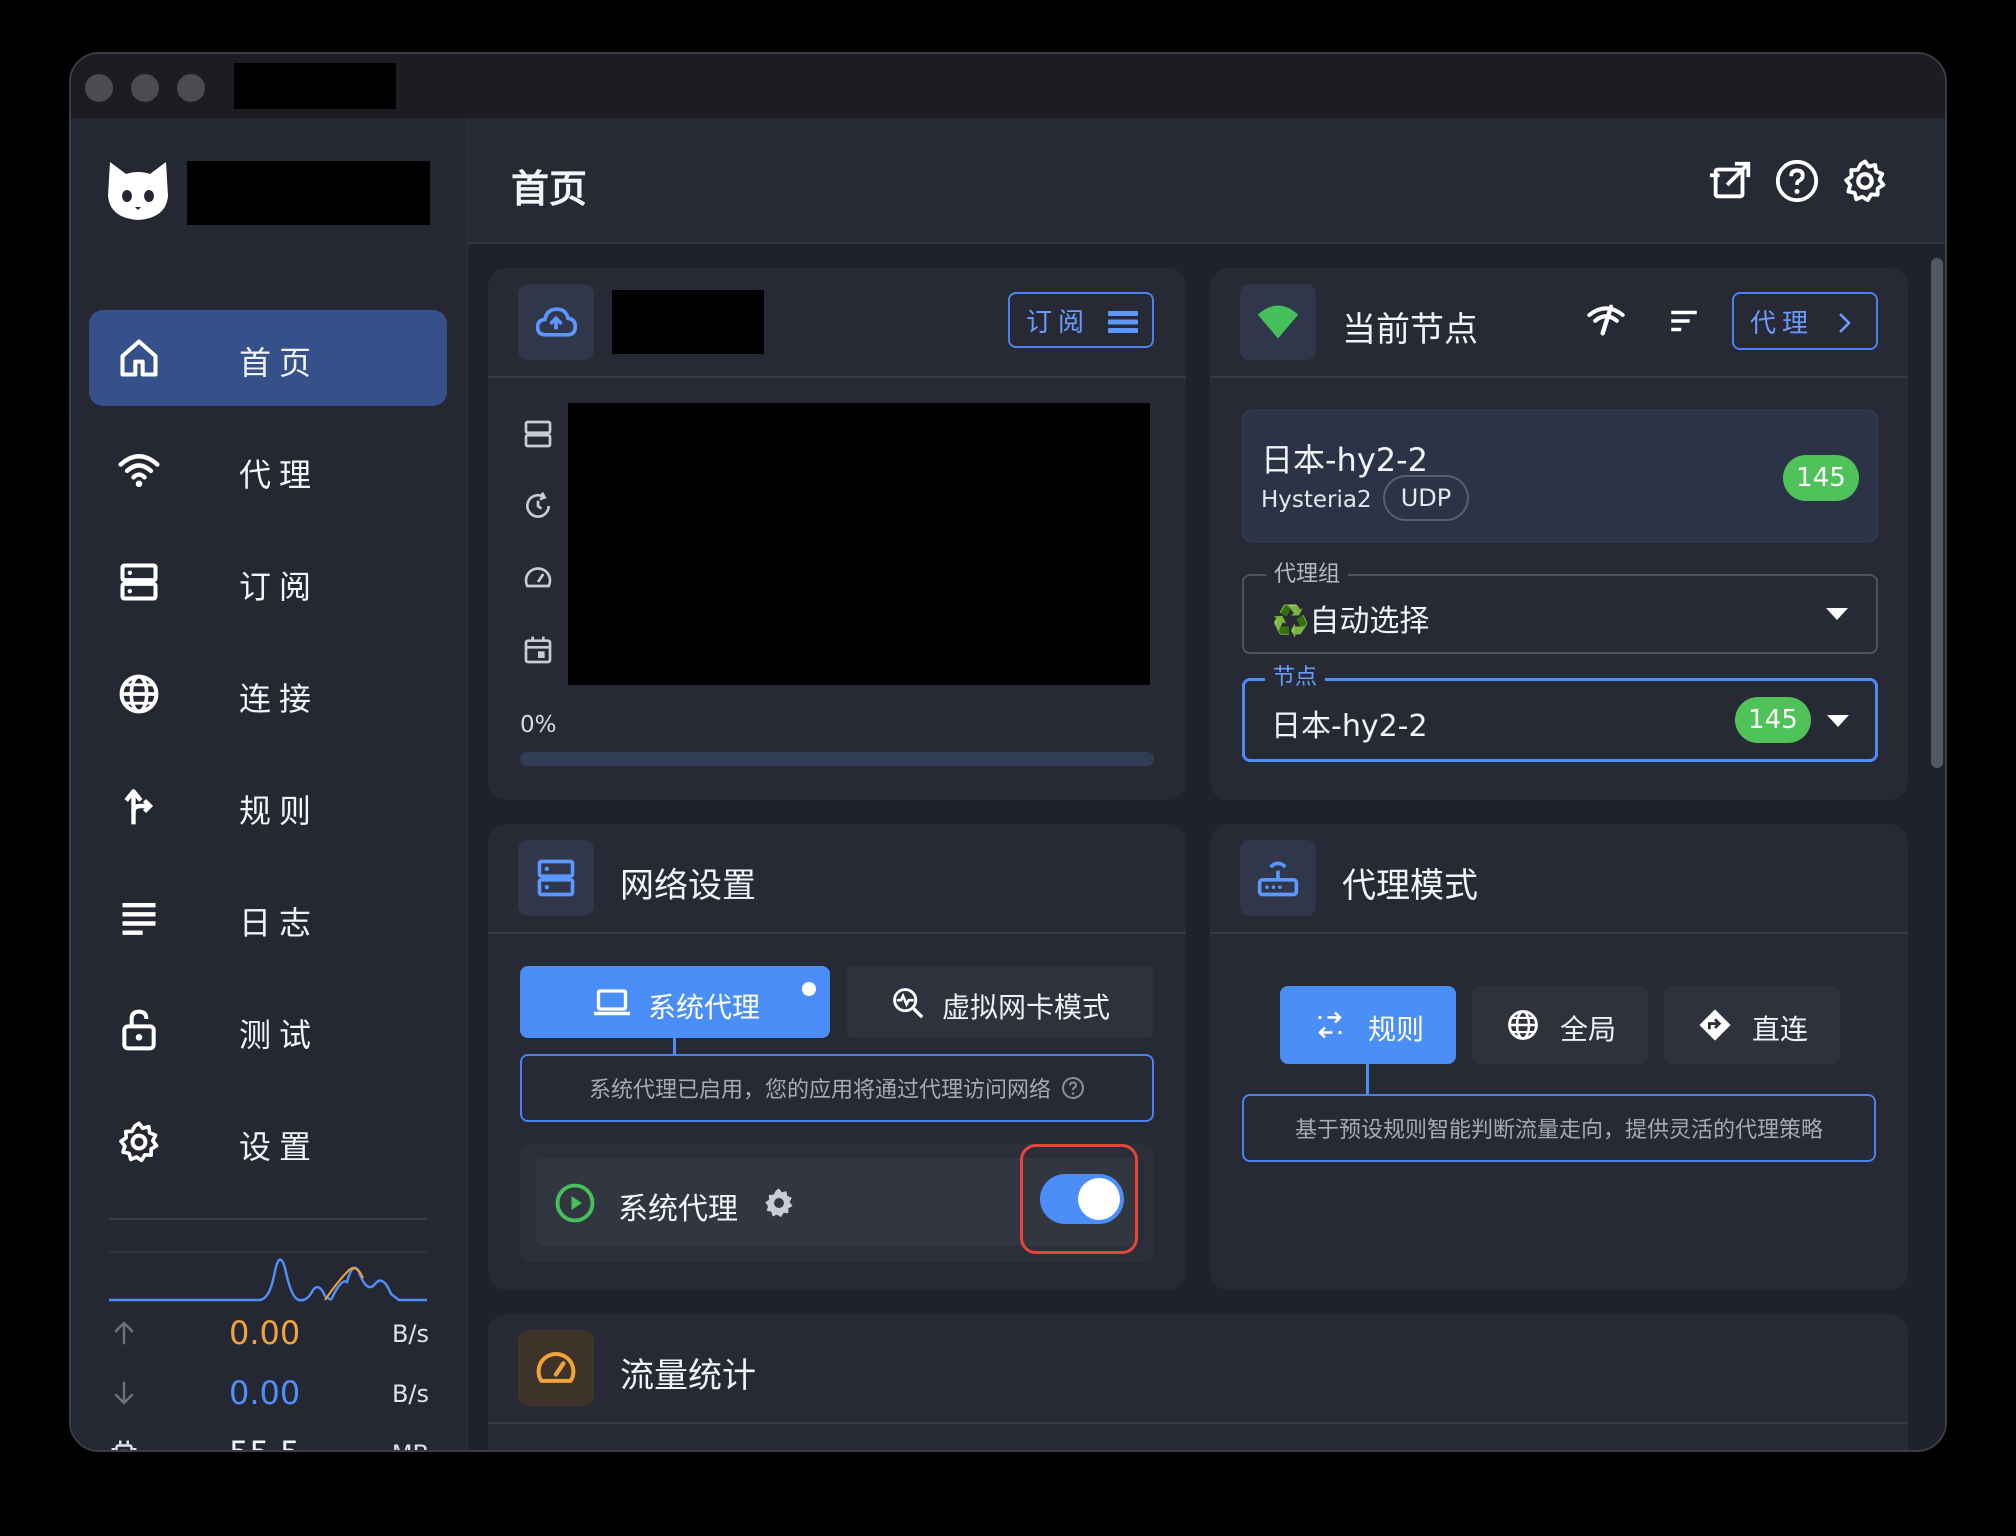 The image size is (2016, 1536). What do you see at coordinates (139, 471) in the screenshot?
I see `wifi-icon` at bounding box center [139, 471].